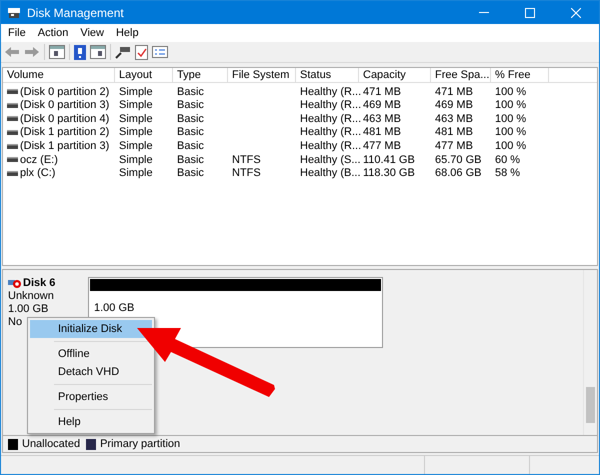 The height and width of the screenshot is (475, 600). What do you see at coordinates (389, 174) in the screenshot?
I see `table-cell-text: 118.30 GB` at bounding box center [389, 174].